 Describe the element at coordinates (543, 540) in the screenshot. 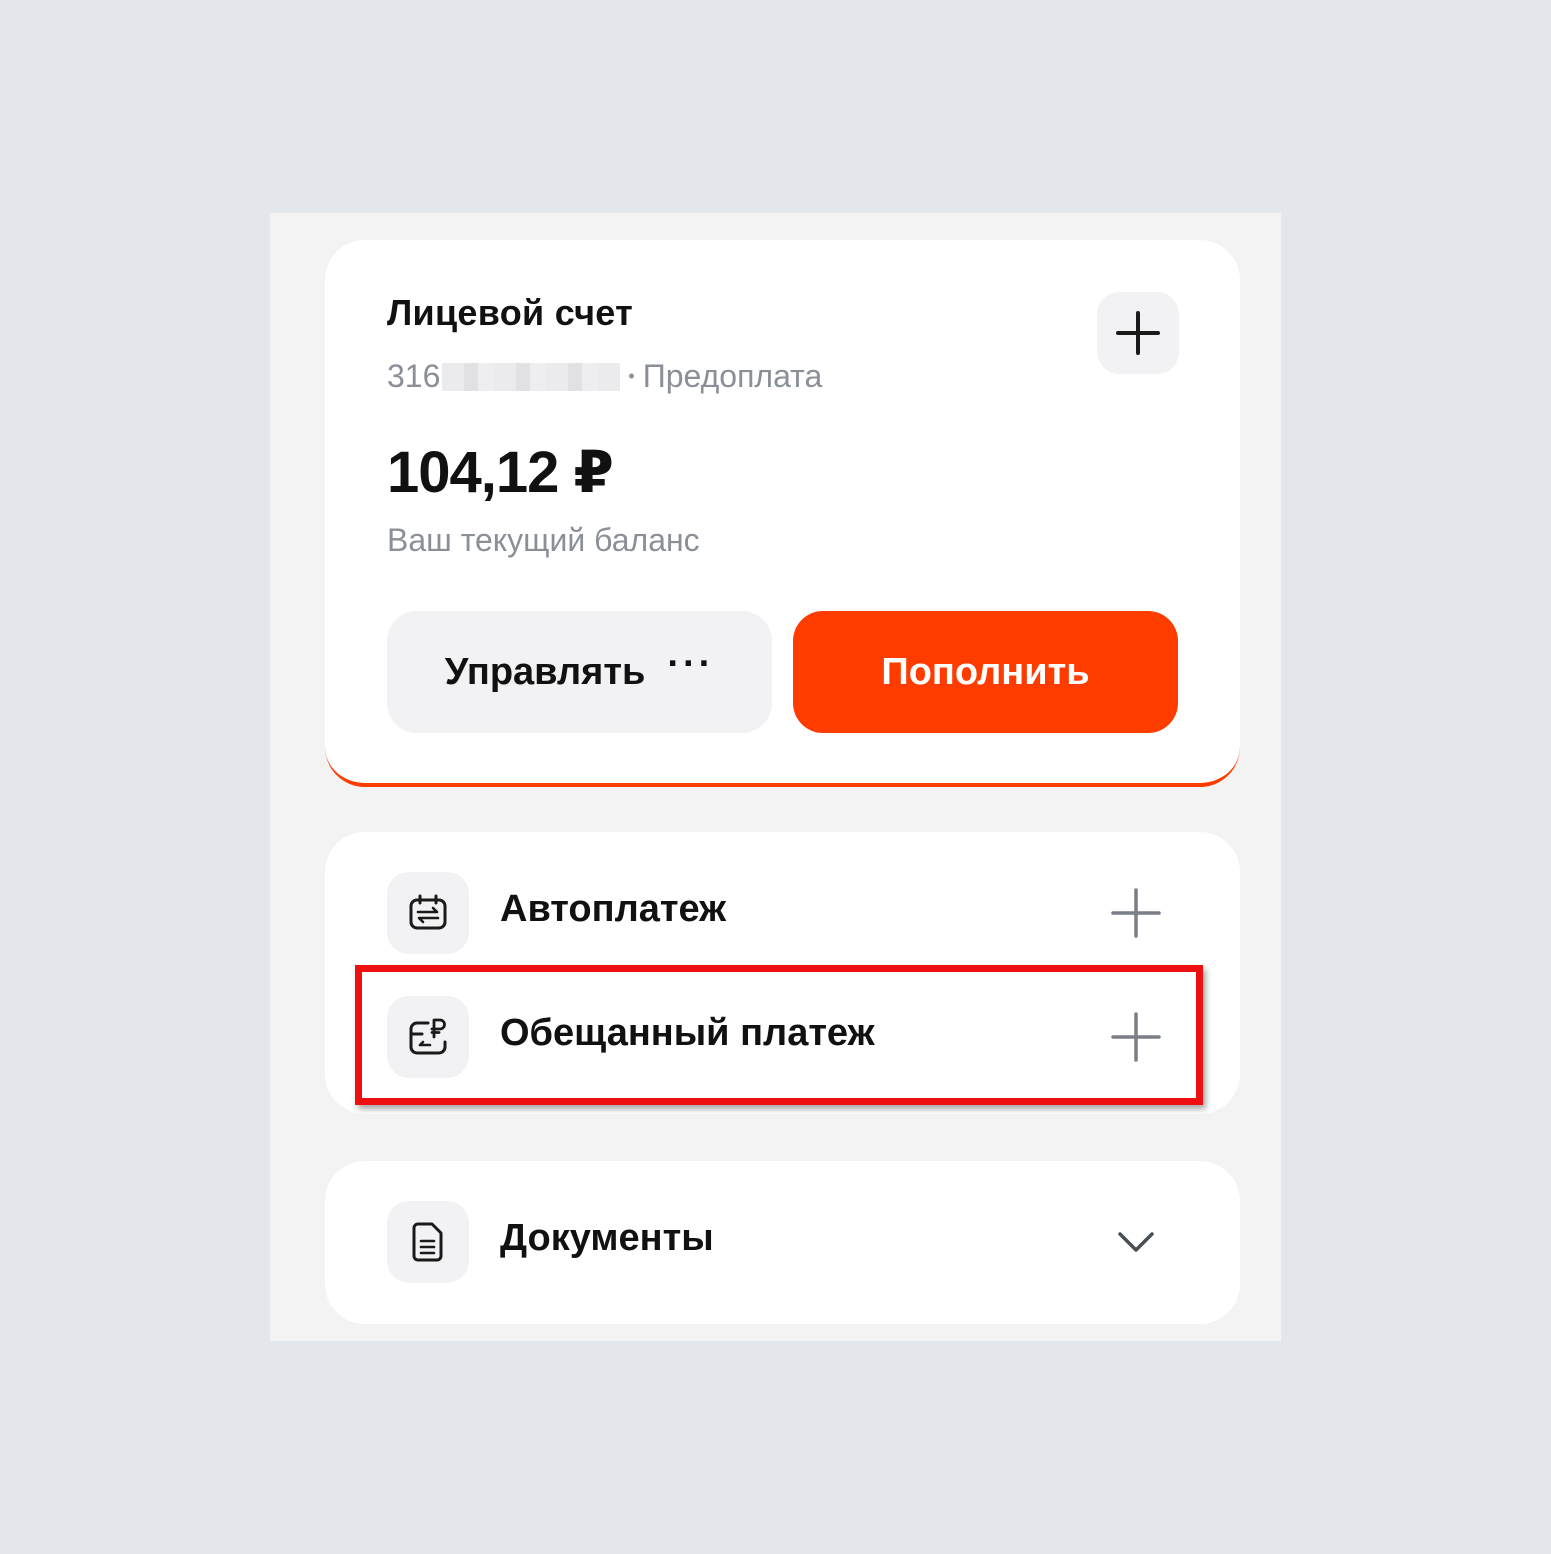

I see `balance-caption: Ваш текущий баланс` at that location.